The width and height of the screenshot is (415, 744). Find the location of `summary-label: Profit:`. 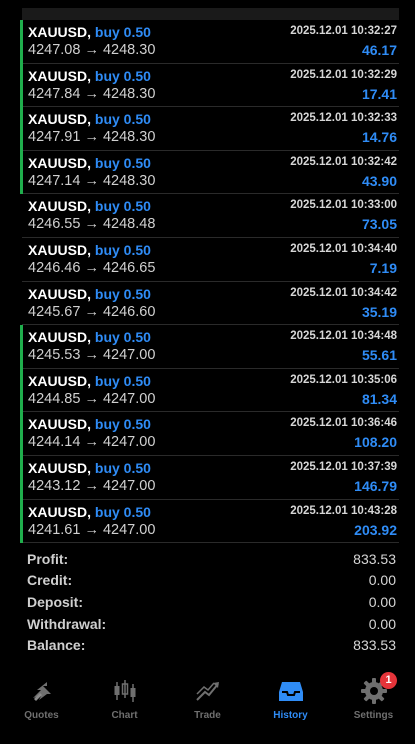

summary-label: Profit: is located at coordinates (48, 558).